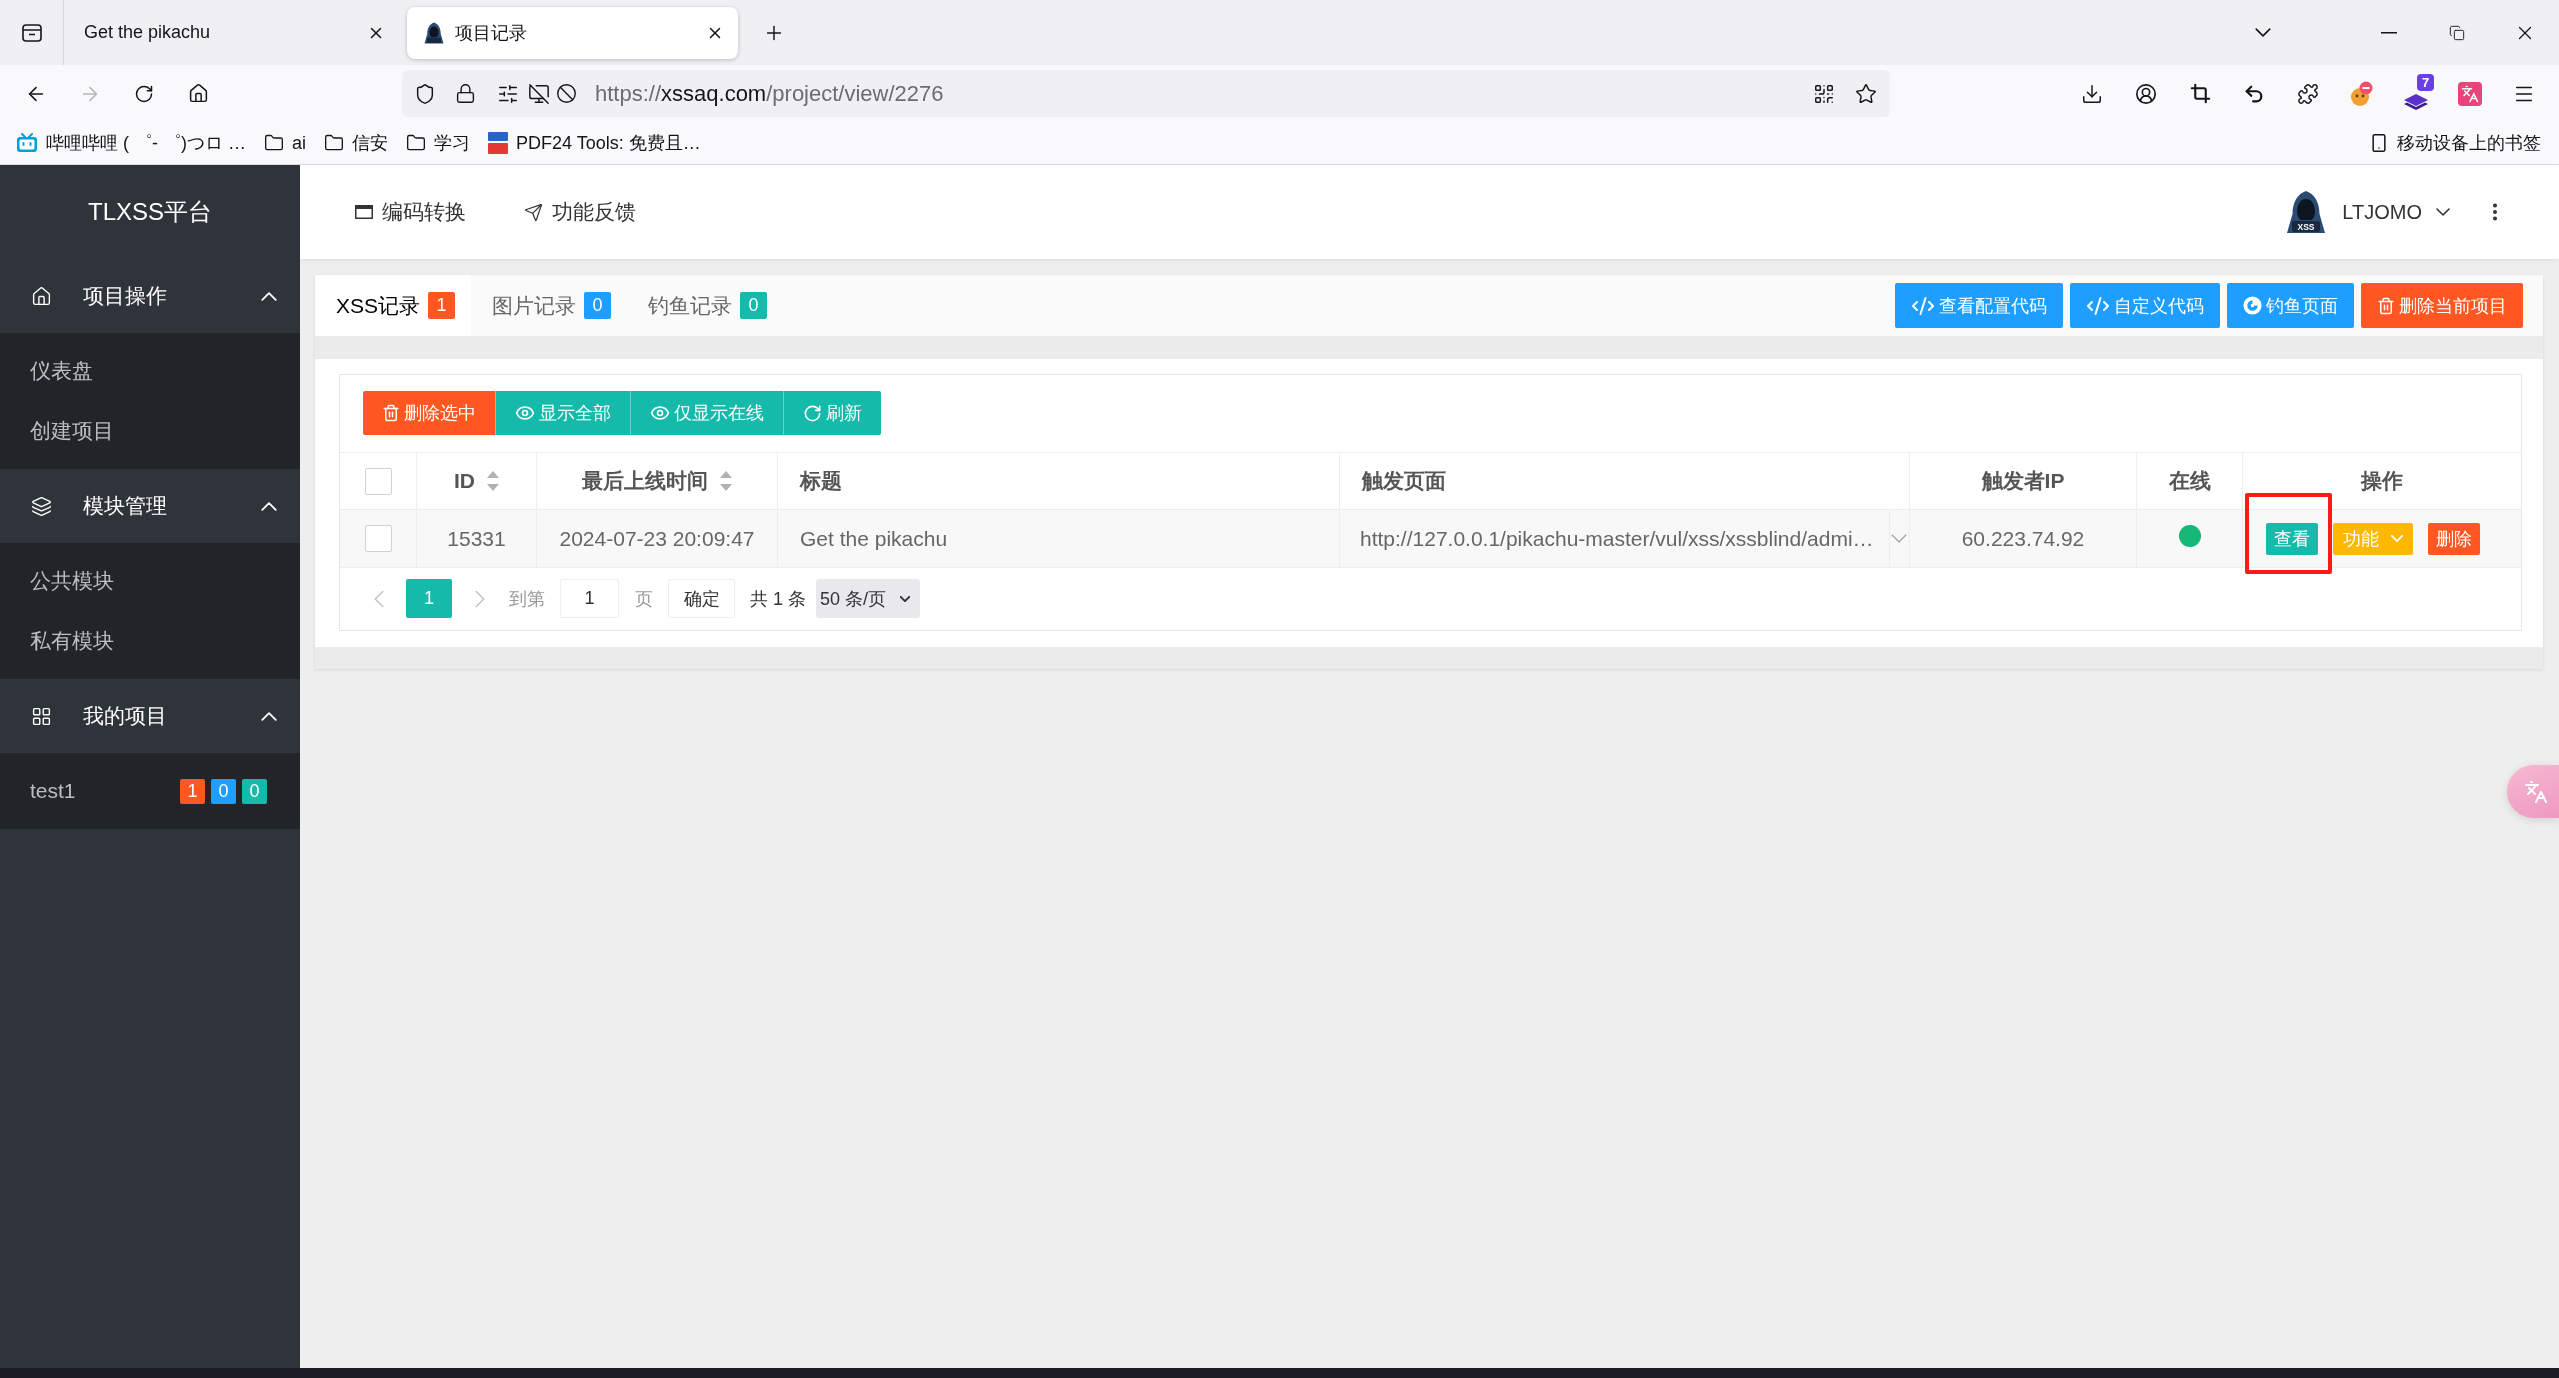 The image size is (2559, 1378). Describe the element at coordinates (498, 143) in the screenshot. I see `document-logo-icon` at that location.